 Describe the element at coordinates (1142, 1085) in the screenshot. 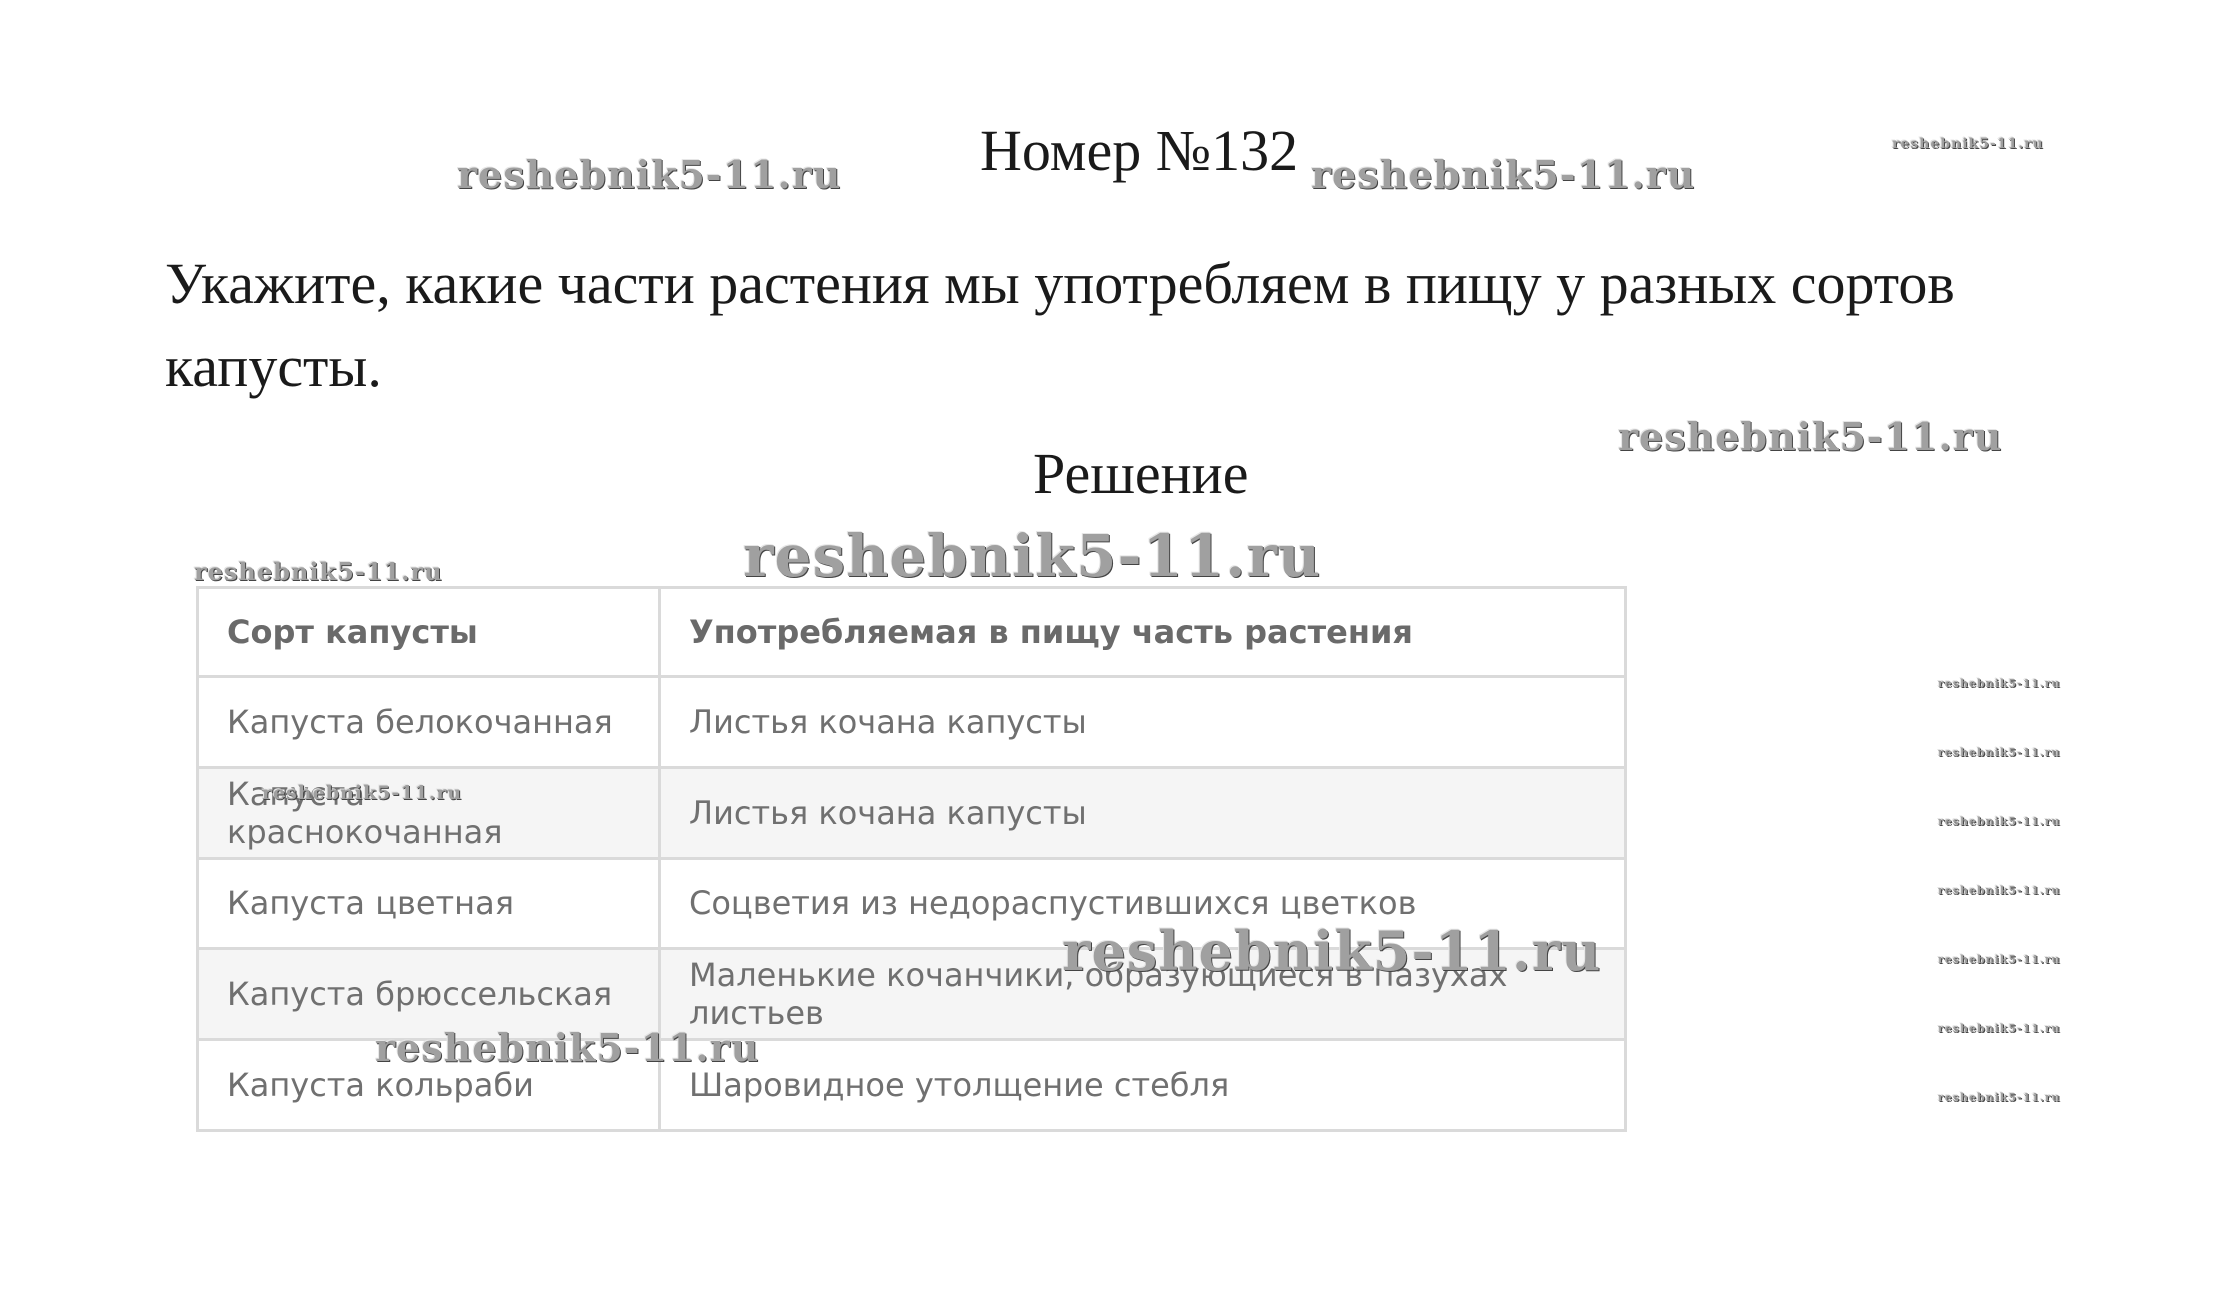

I see `cell-edible-part: Шаровидное утолщение стебля` at that location.